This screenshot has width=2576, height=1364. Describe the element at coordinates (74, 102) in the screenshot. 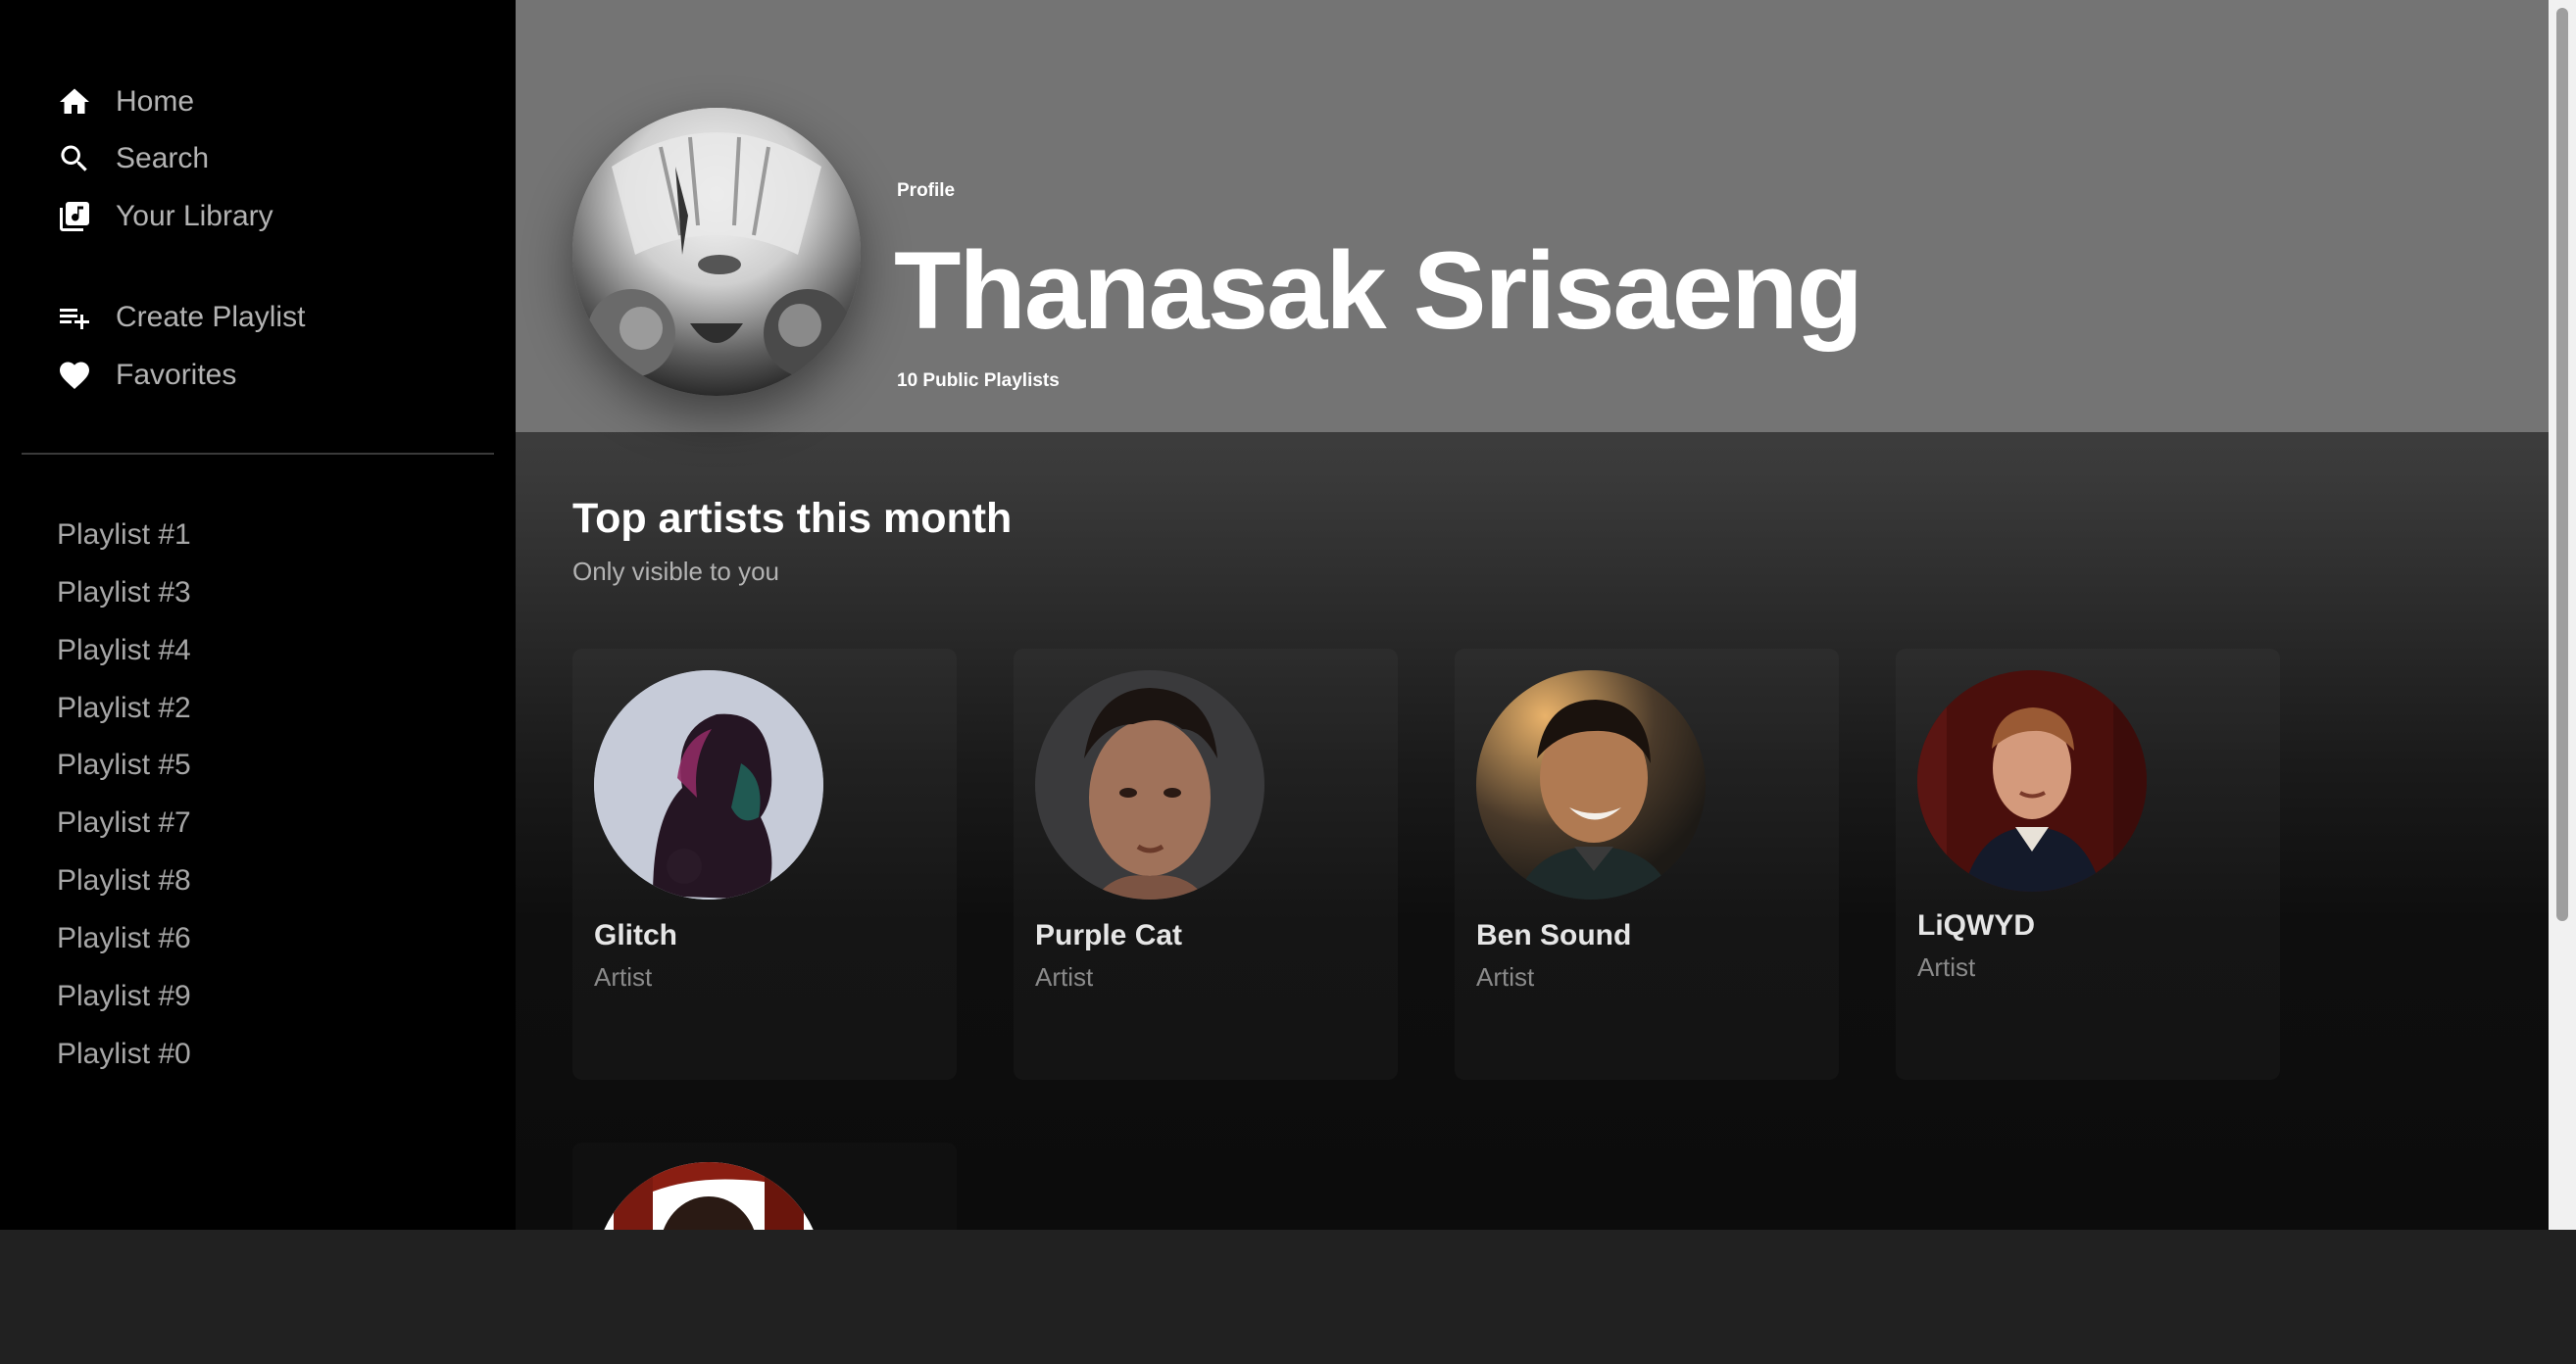

I see `home-icon` at that location.